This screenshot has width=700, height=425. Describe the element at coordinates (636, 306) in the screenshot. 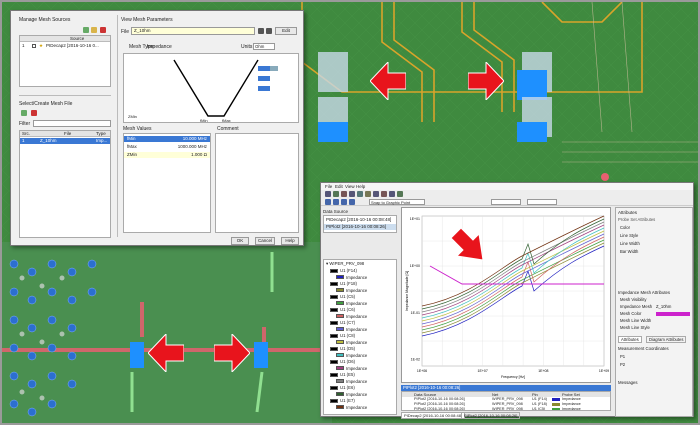

I see `mesh-attr-name: Impedance Mesh` at that location.